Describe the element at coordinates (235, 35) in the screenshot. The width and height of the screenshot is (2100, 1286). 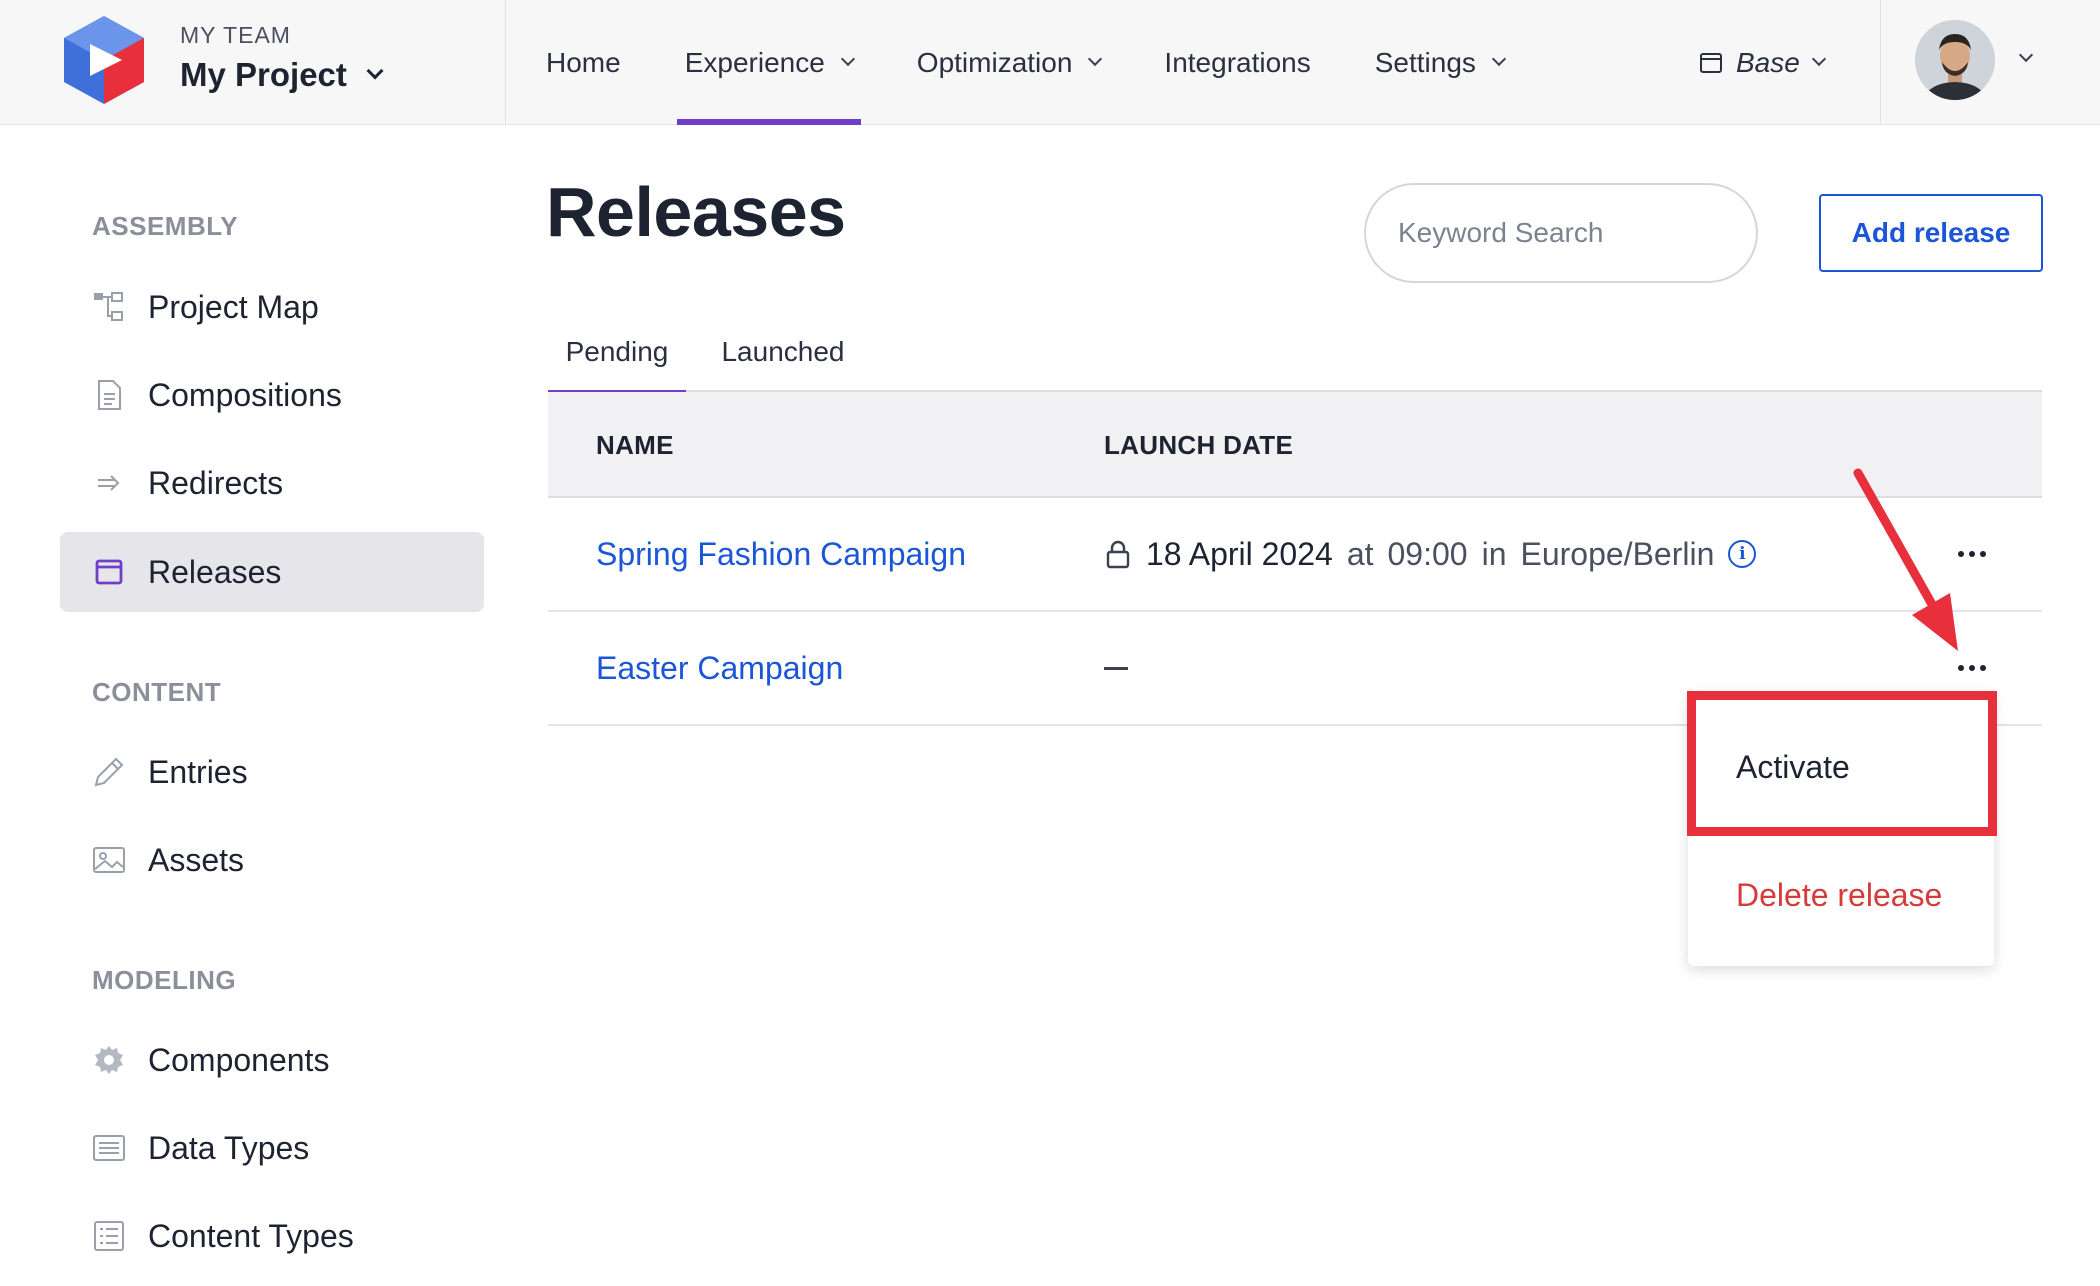
I see `team-label: MY TEAM` at that location.